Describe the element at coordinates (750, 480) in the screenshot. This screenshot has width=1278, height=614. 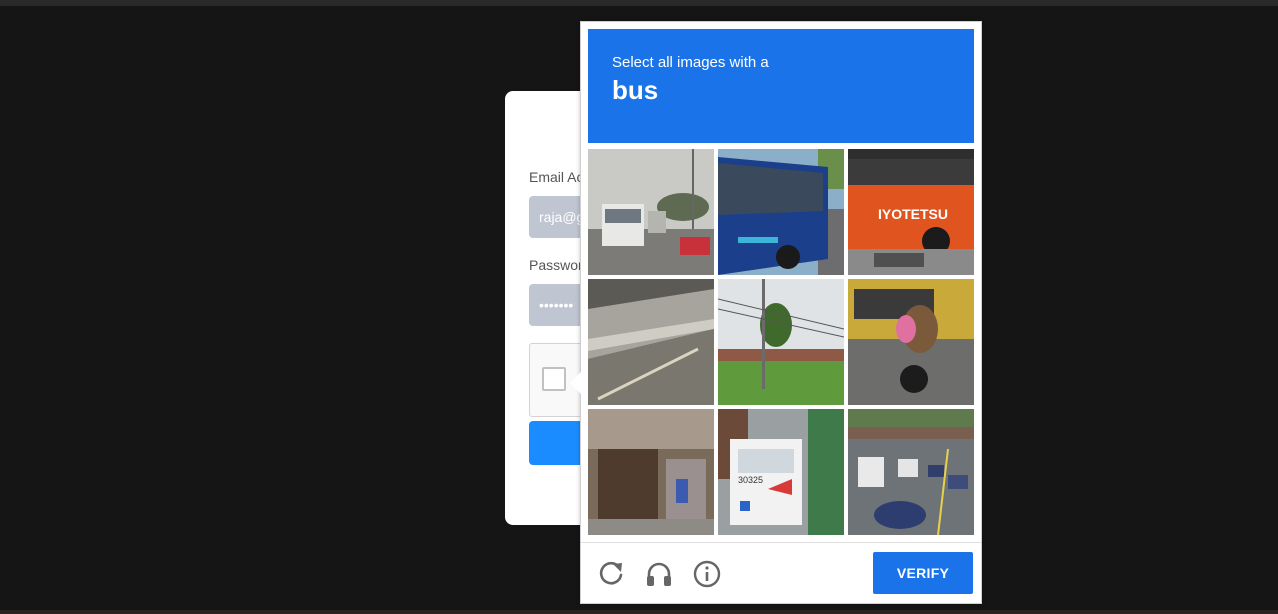
I see `svg-text: 30325` at that location.